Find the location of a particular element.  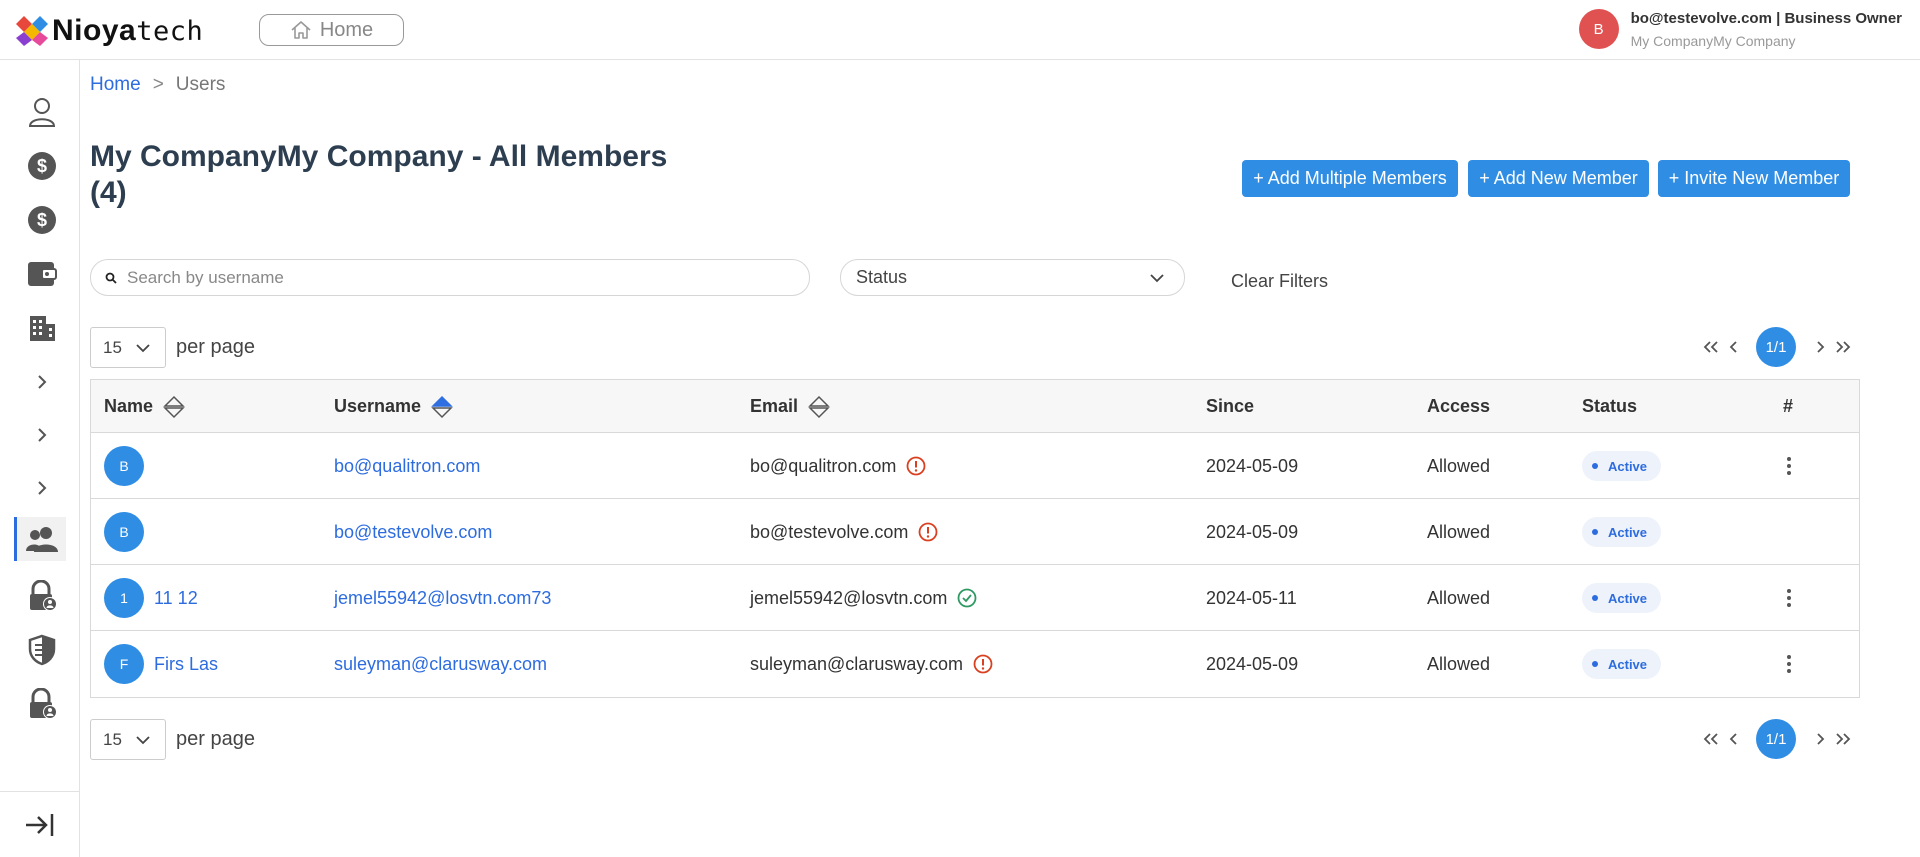

sidebar-item-payments: $ is located at coordinates (42, 220).